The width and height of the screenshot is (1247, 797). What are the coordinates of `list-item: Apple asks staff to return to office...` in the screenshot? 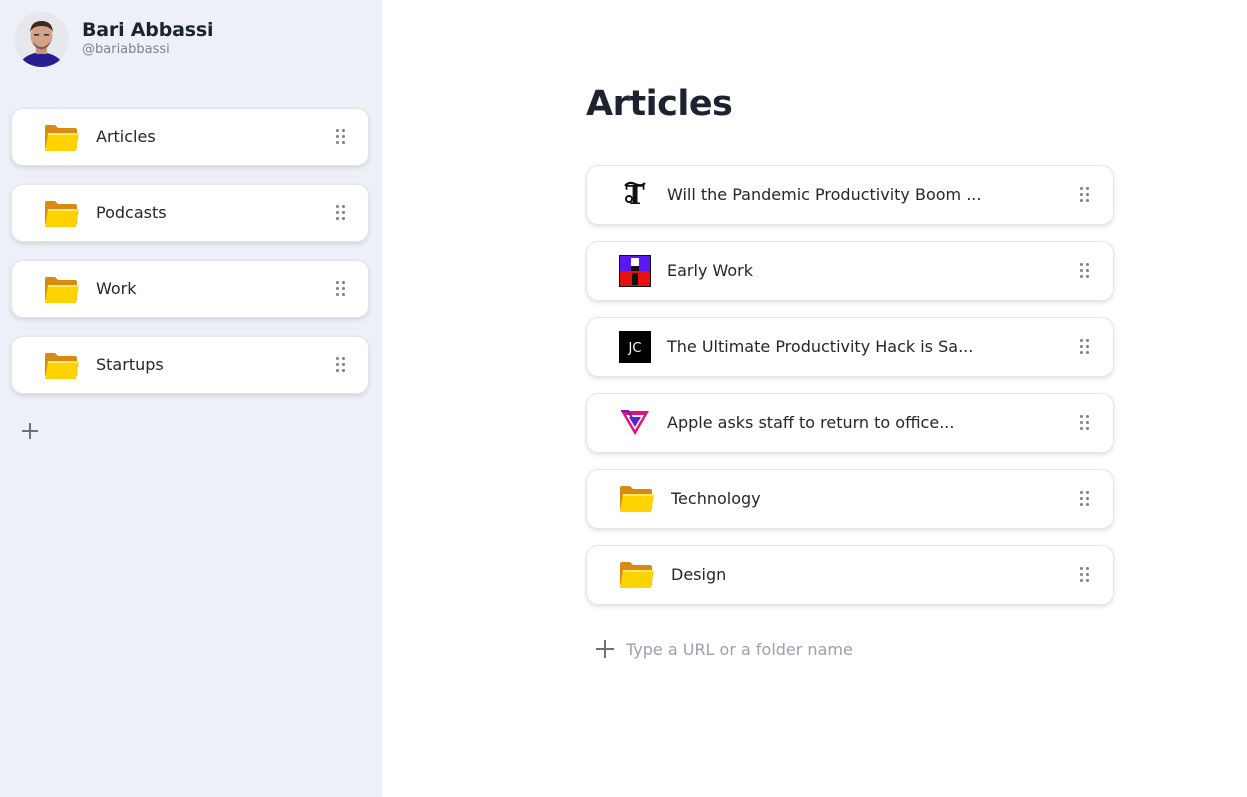 It's located at (850, 423).